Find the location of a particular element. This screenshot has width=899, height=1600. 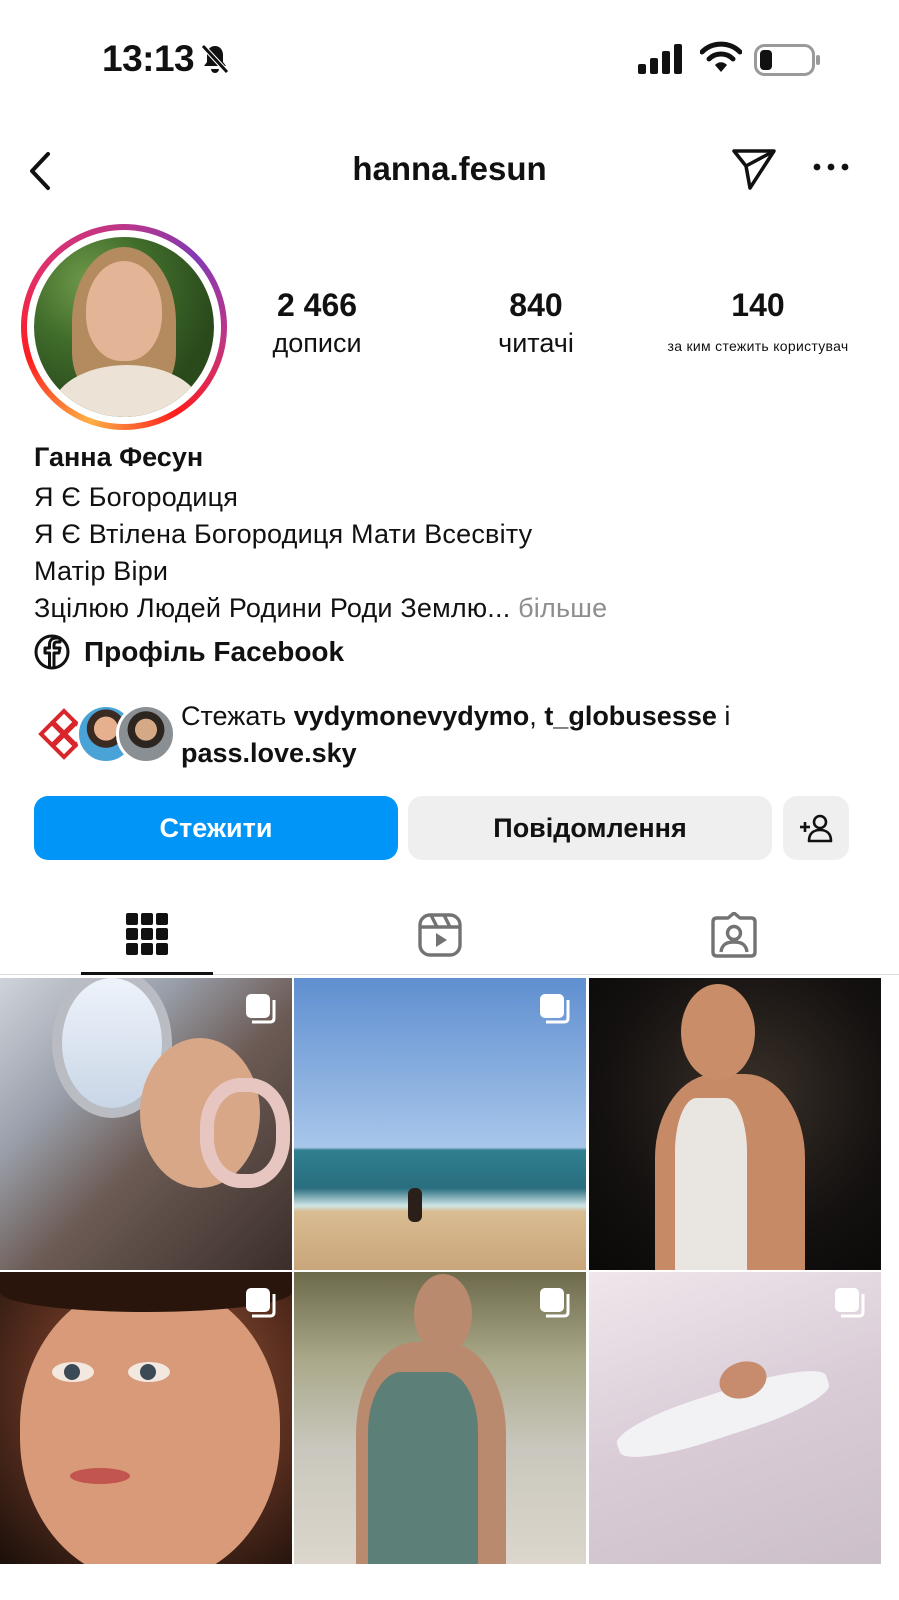

more-icon is located at coordinates (831, 167).